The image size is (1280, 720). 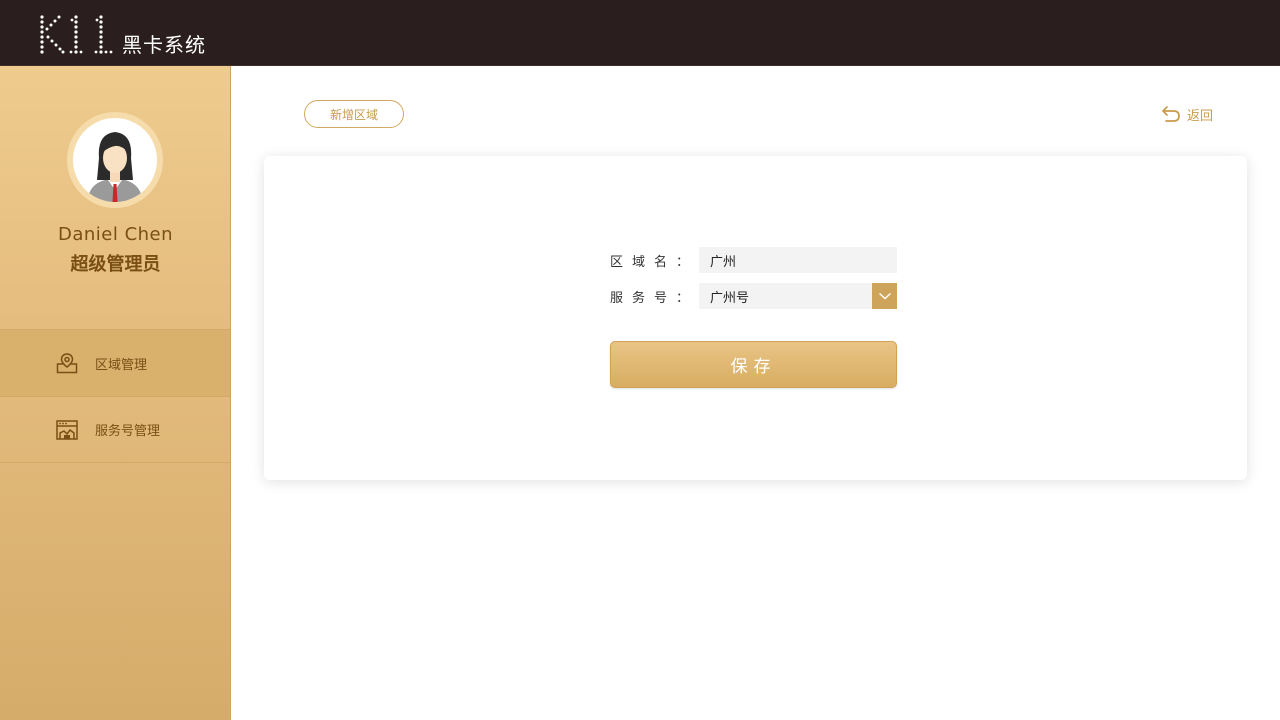 I want to click on area-name-input, so click(x=798, y=260).